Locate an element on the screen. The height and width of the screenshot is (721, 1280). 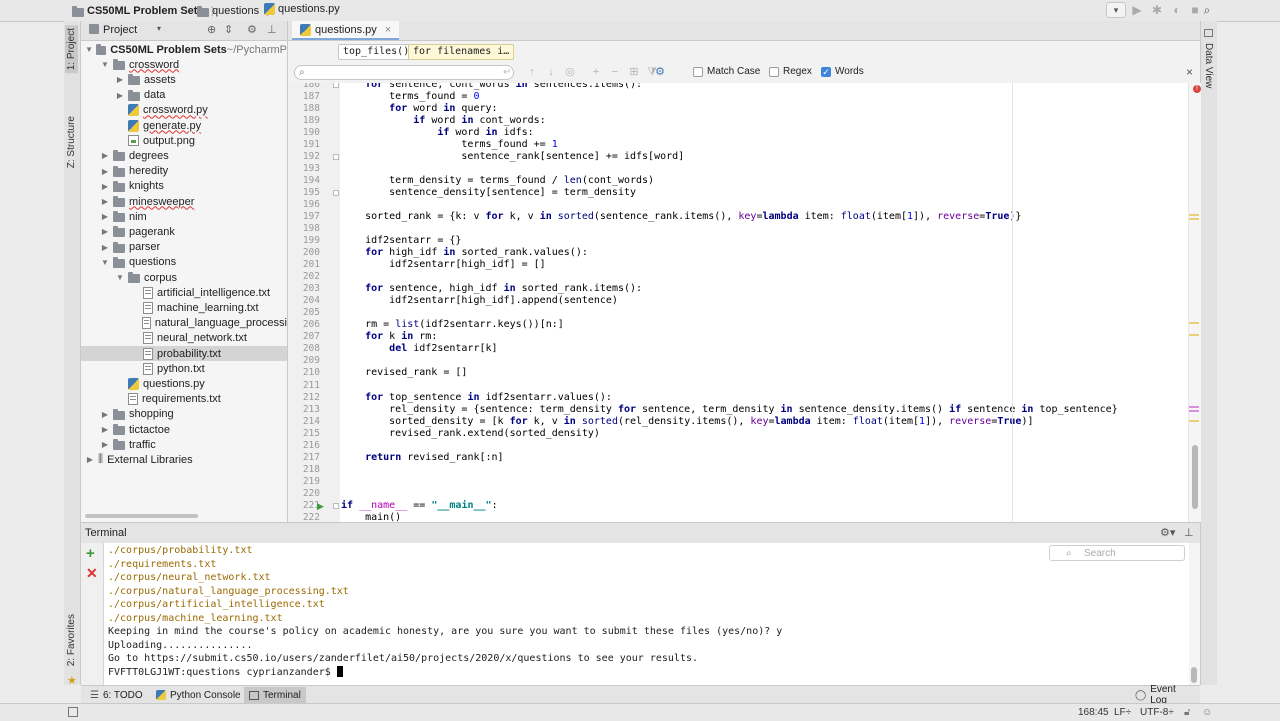
find-input: ⌕ ↵ is located at coordinates (404, 72).